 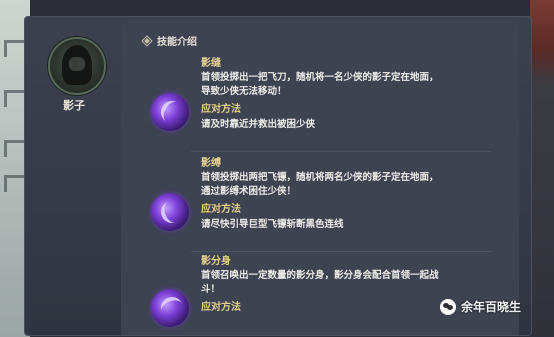 What do you see at coordinates (491, 307) in the screenshot?
I see `watermark-text: 余年百晓生` at bounding box center [491, 307].